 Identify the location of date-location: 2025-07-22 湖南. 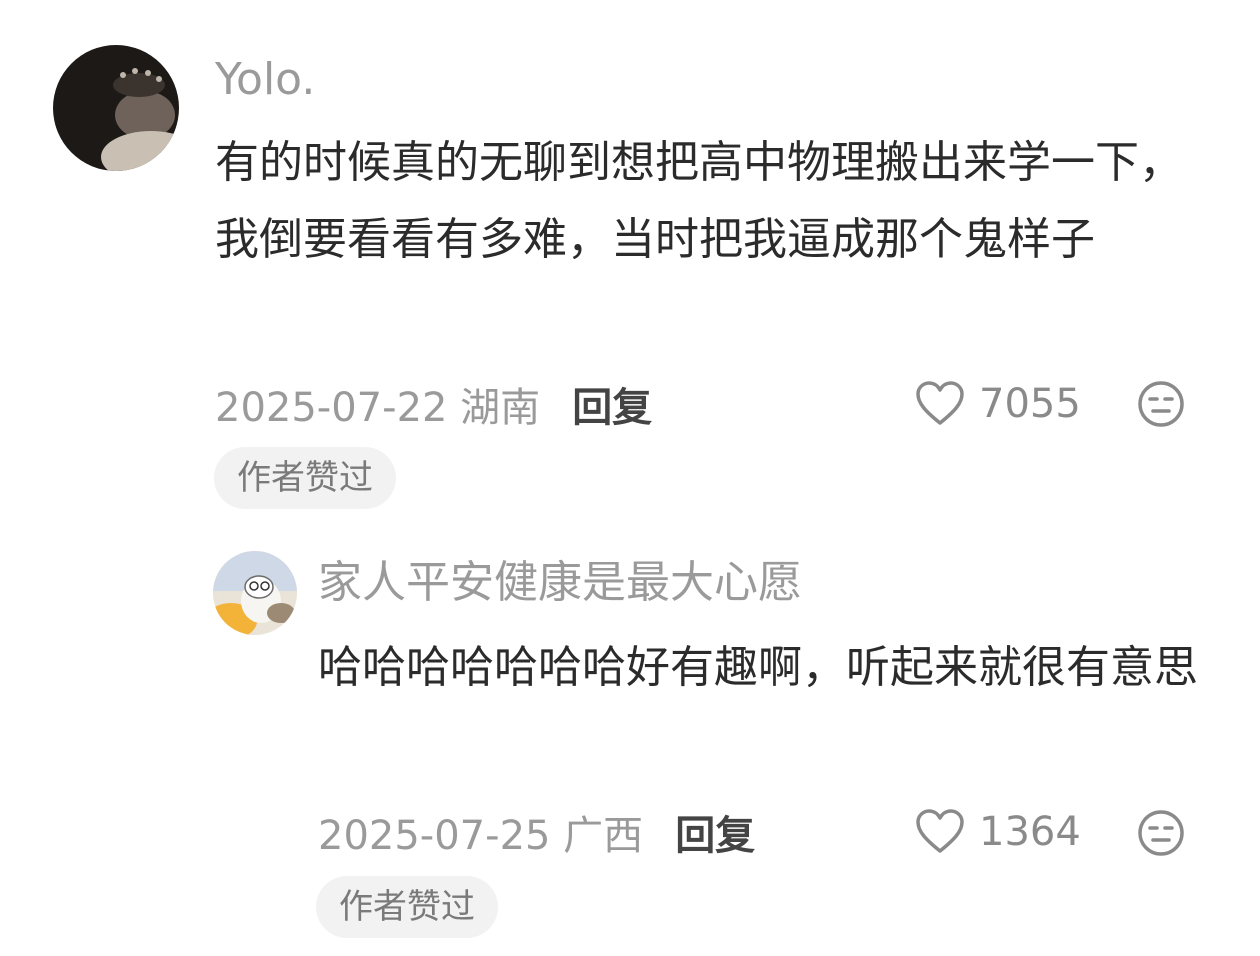
(378, 408).